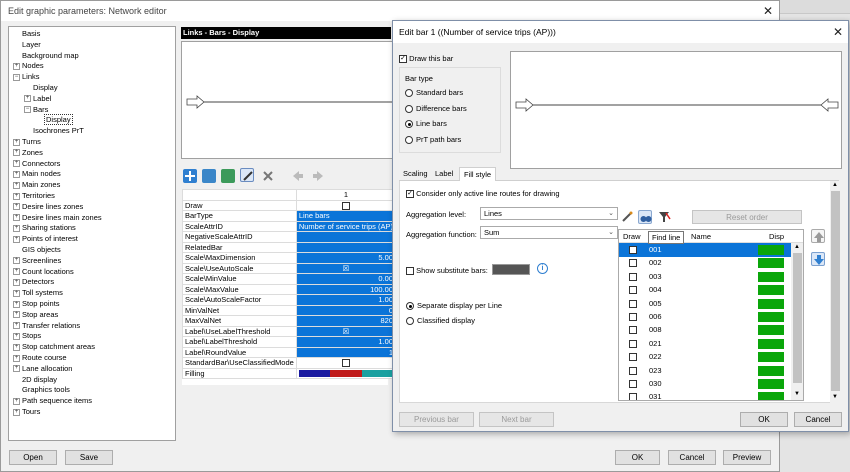 This screenshot has height=472, width=850. I want to click on tree-item: + Desire lines main zones, so click(57, 218).